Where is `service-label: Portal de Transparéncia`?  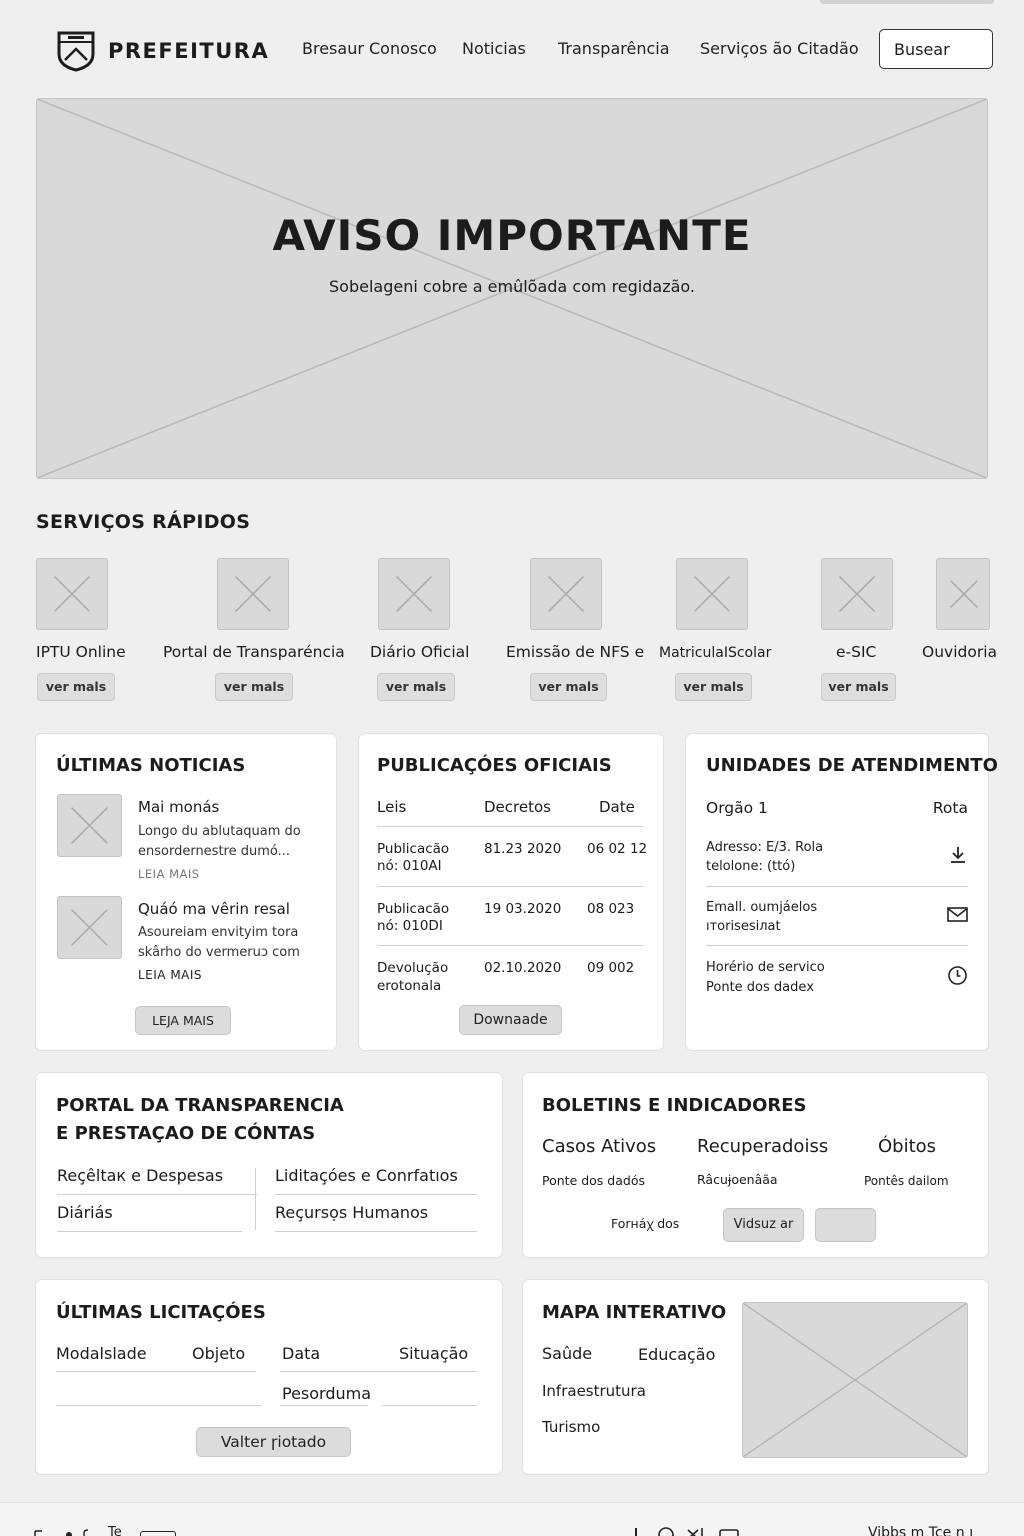 service-label: Portal de Transparéncia is located at coordinates (254, 652).